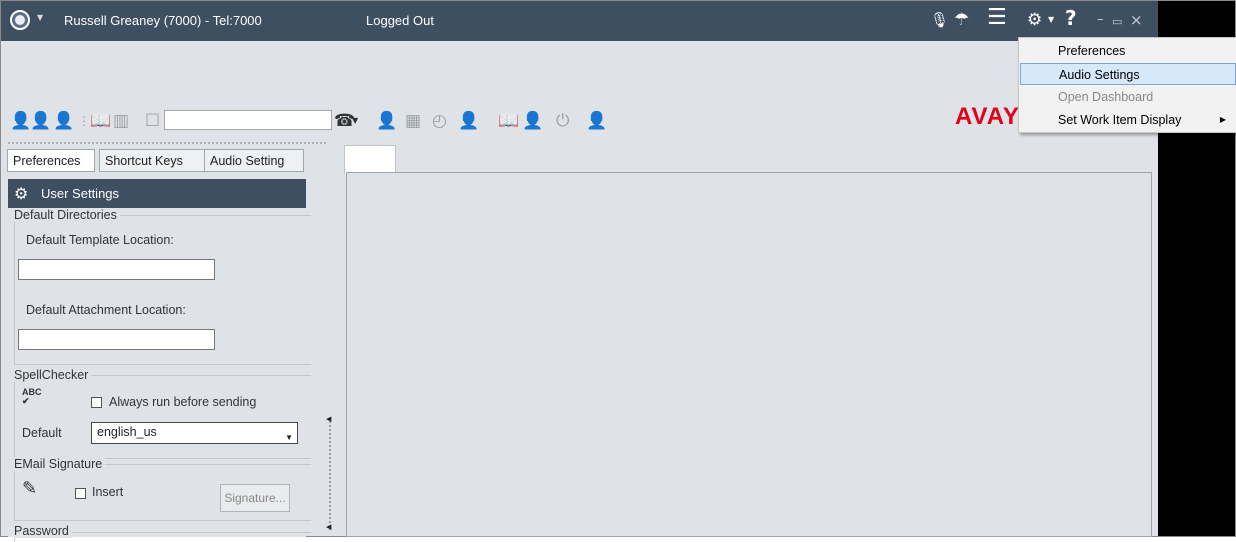  Describe the element at coordinates (997, 18) in the screenshot. I see `hamburger-menu-icon: ☰` at that location.